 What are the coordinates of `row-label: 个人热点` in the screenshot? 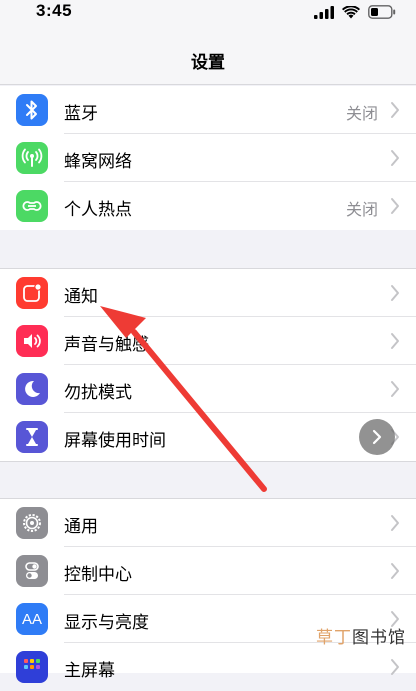 It's located at (98, 210).